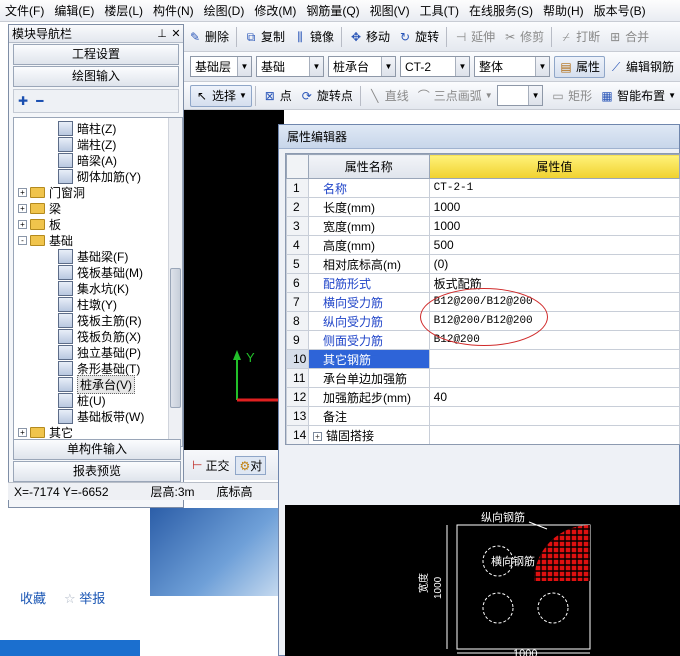  What do you see at coordinates (96, 34) in the screenshot?
I see `panel-title-bar: 模块导航栏 ⊥ ✕` at bounding box center [96, 34].